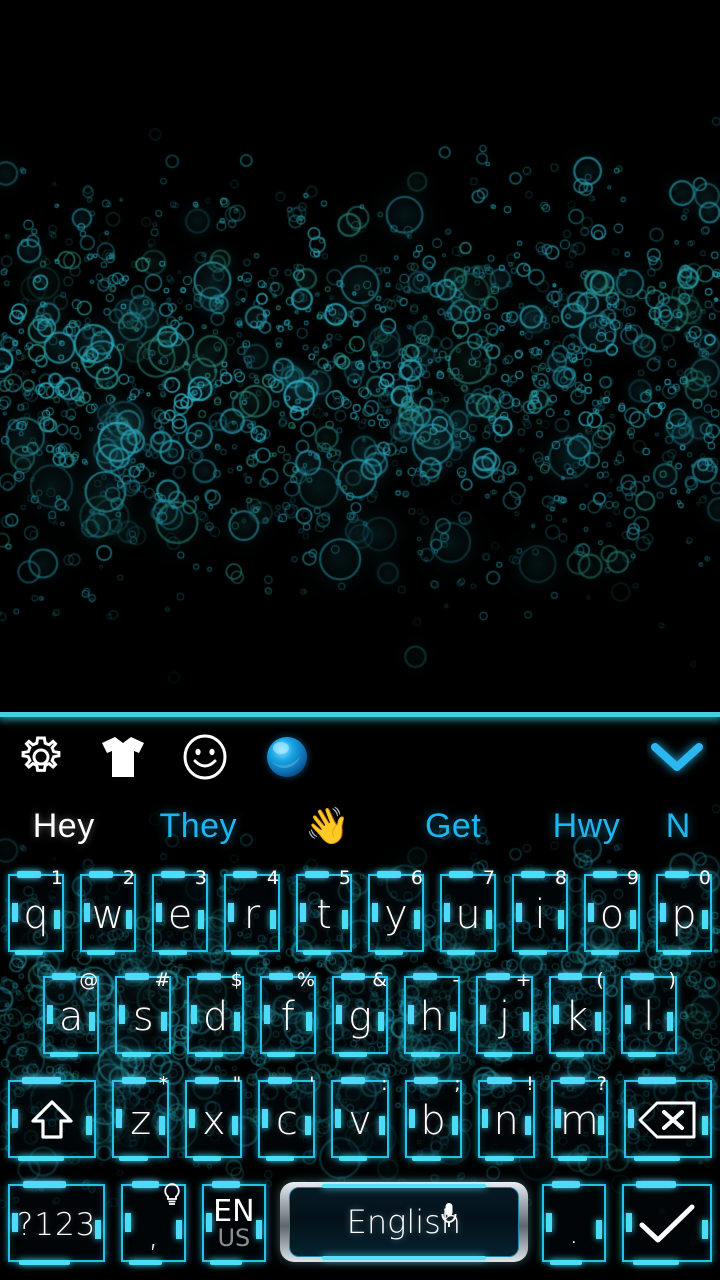 This screenshot has height=1280, width=720. I want to click on key-label: a, so click(71, 1017).